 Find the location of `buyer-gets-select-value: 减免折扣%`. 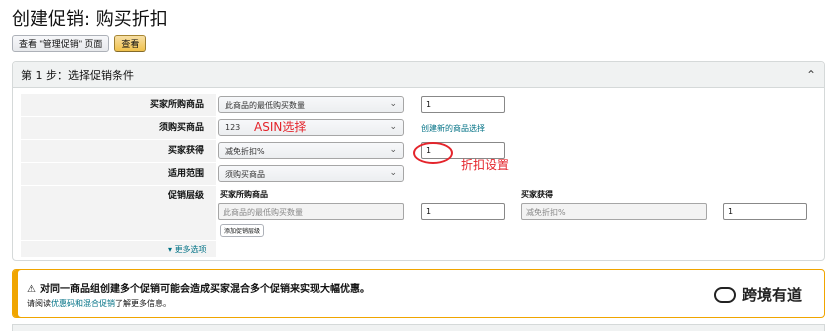

buyer-gets-select-value: 减免折扣% is located at coordinates (245, 151).